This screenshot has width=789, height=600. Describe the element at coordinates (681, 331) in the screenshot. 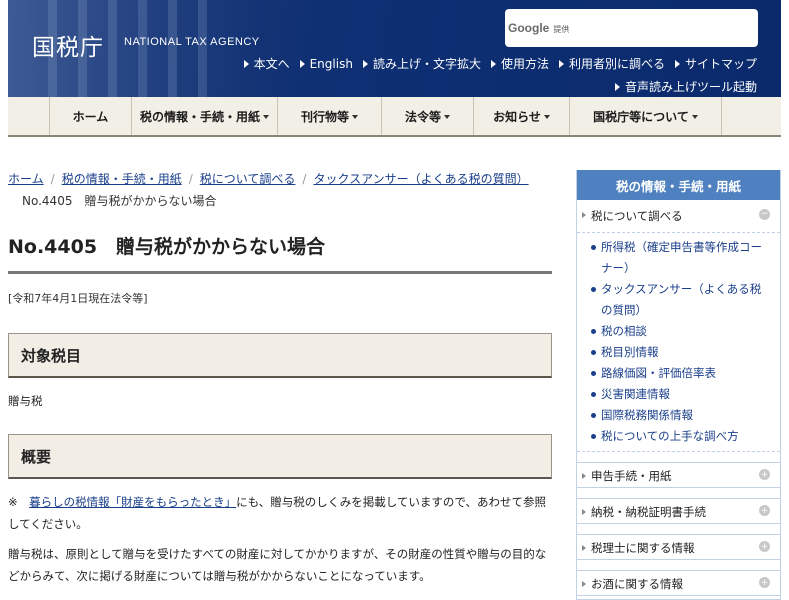

I see `sidebar-item-consult: 税の相談` at that location.